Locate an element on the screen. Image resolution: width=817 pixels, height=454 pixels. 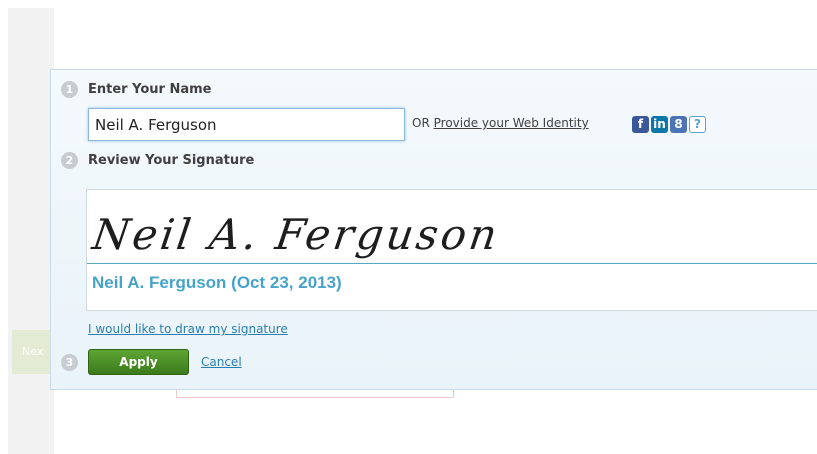
signature-script: Neil A. Ferguson is located at coordinates (296, 234).